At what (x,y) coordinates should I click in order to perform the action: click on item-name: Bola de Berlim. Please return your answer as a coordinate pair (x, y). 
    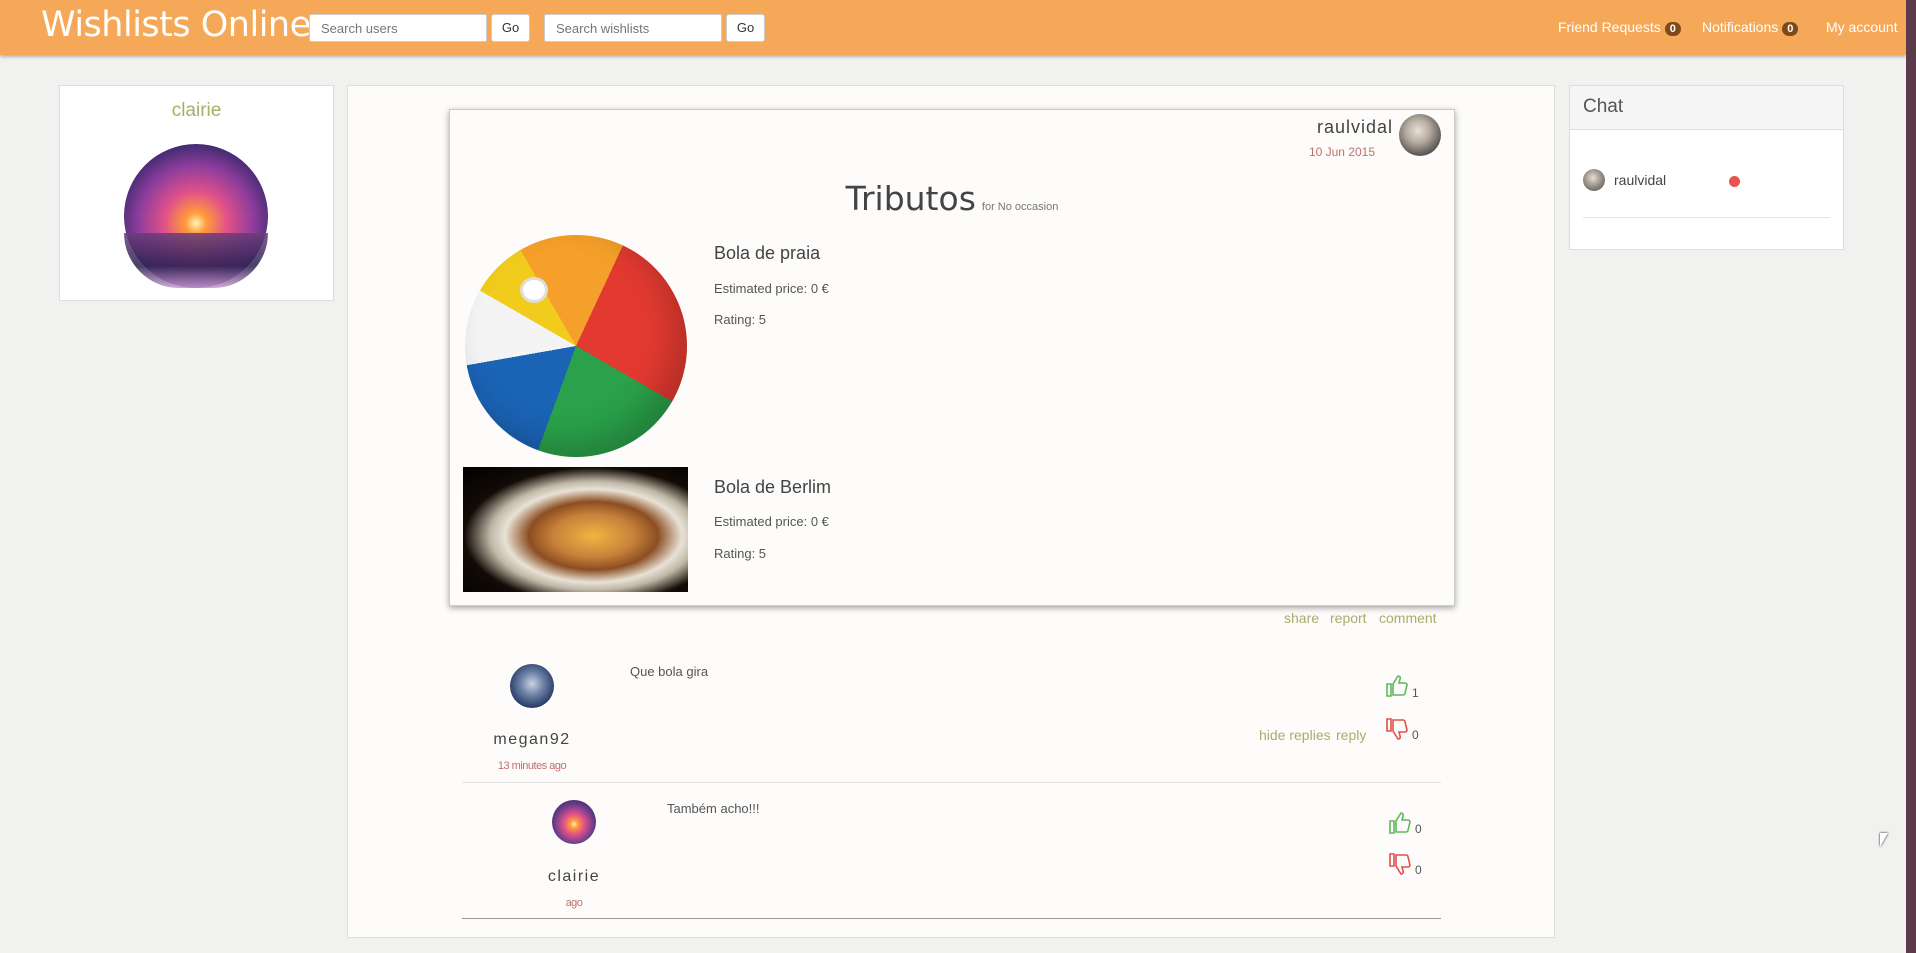
    Looking at the image, I should click on (772, 487).